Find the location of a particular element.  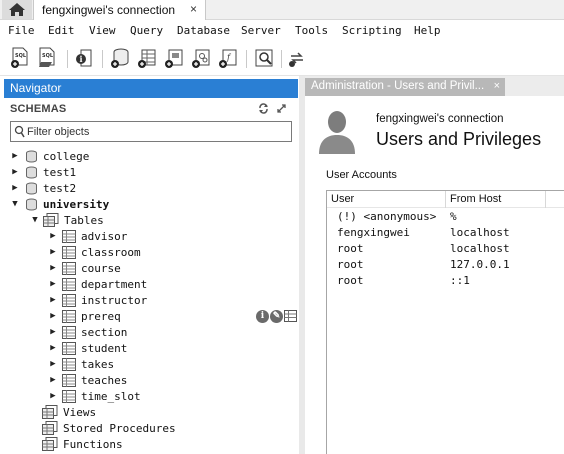

table-row-prereq: ▶ prereq is located at coordinates (84, 316).